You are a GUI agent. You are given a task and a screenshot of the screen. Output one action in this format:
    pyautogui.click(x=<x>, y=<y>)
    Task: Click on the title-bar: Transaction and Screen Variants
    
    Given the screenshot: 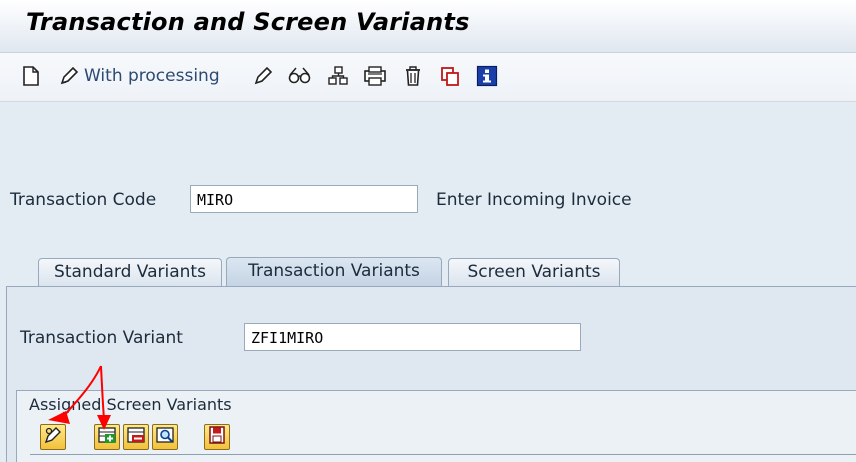 What is the action you would take?
    pyautogui.click(x=428, y=26)
    